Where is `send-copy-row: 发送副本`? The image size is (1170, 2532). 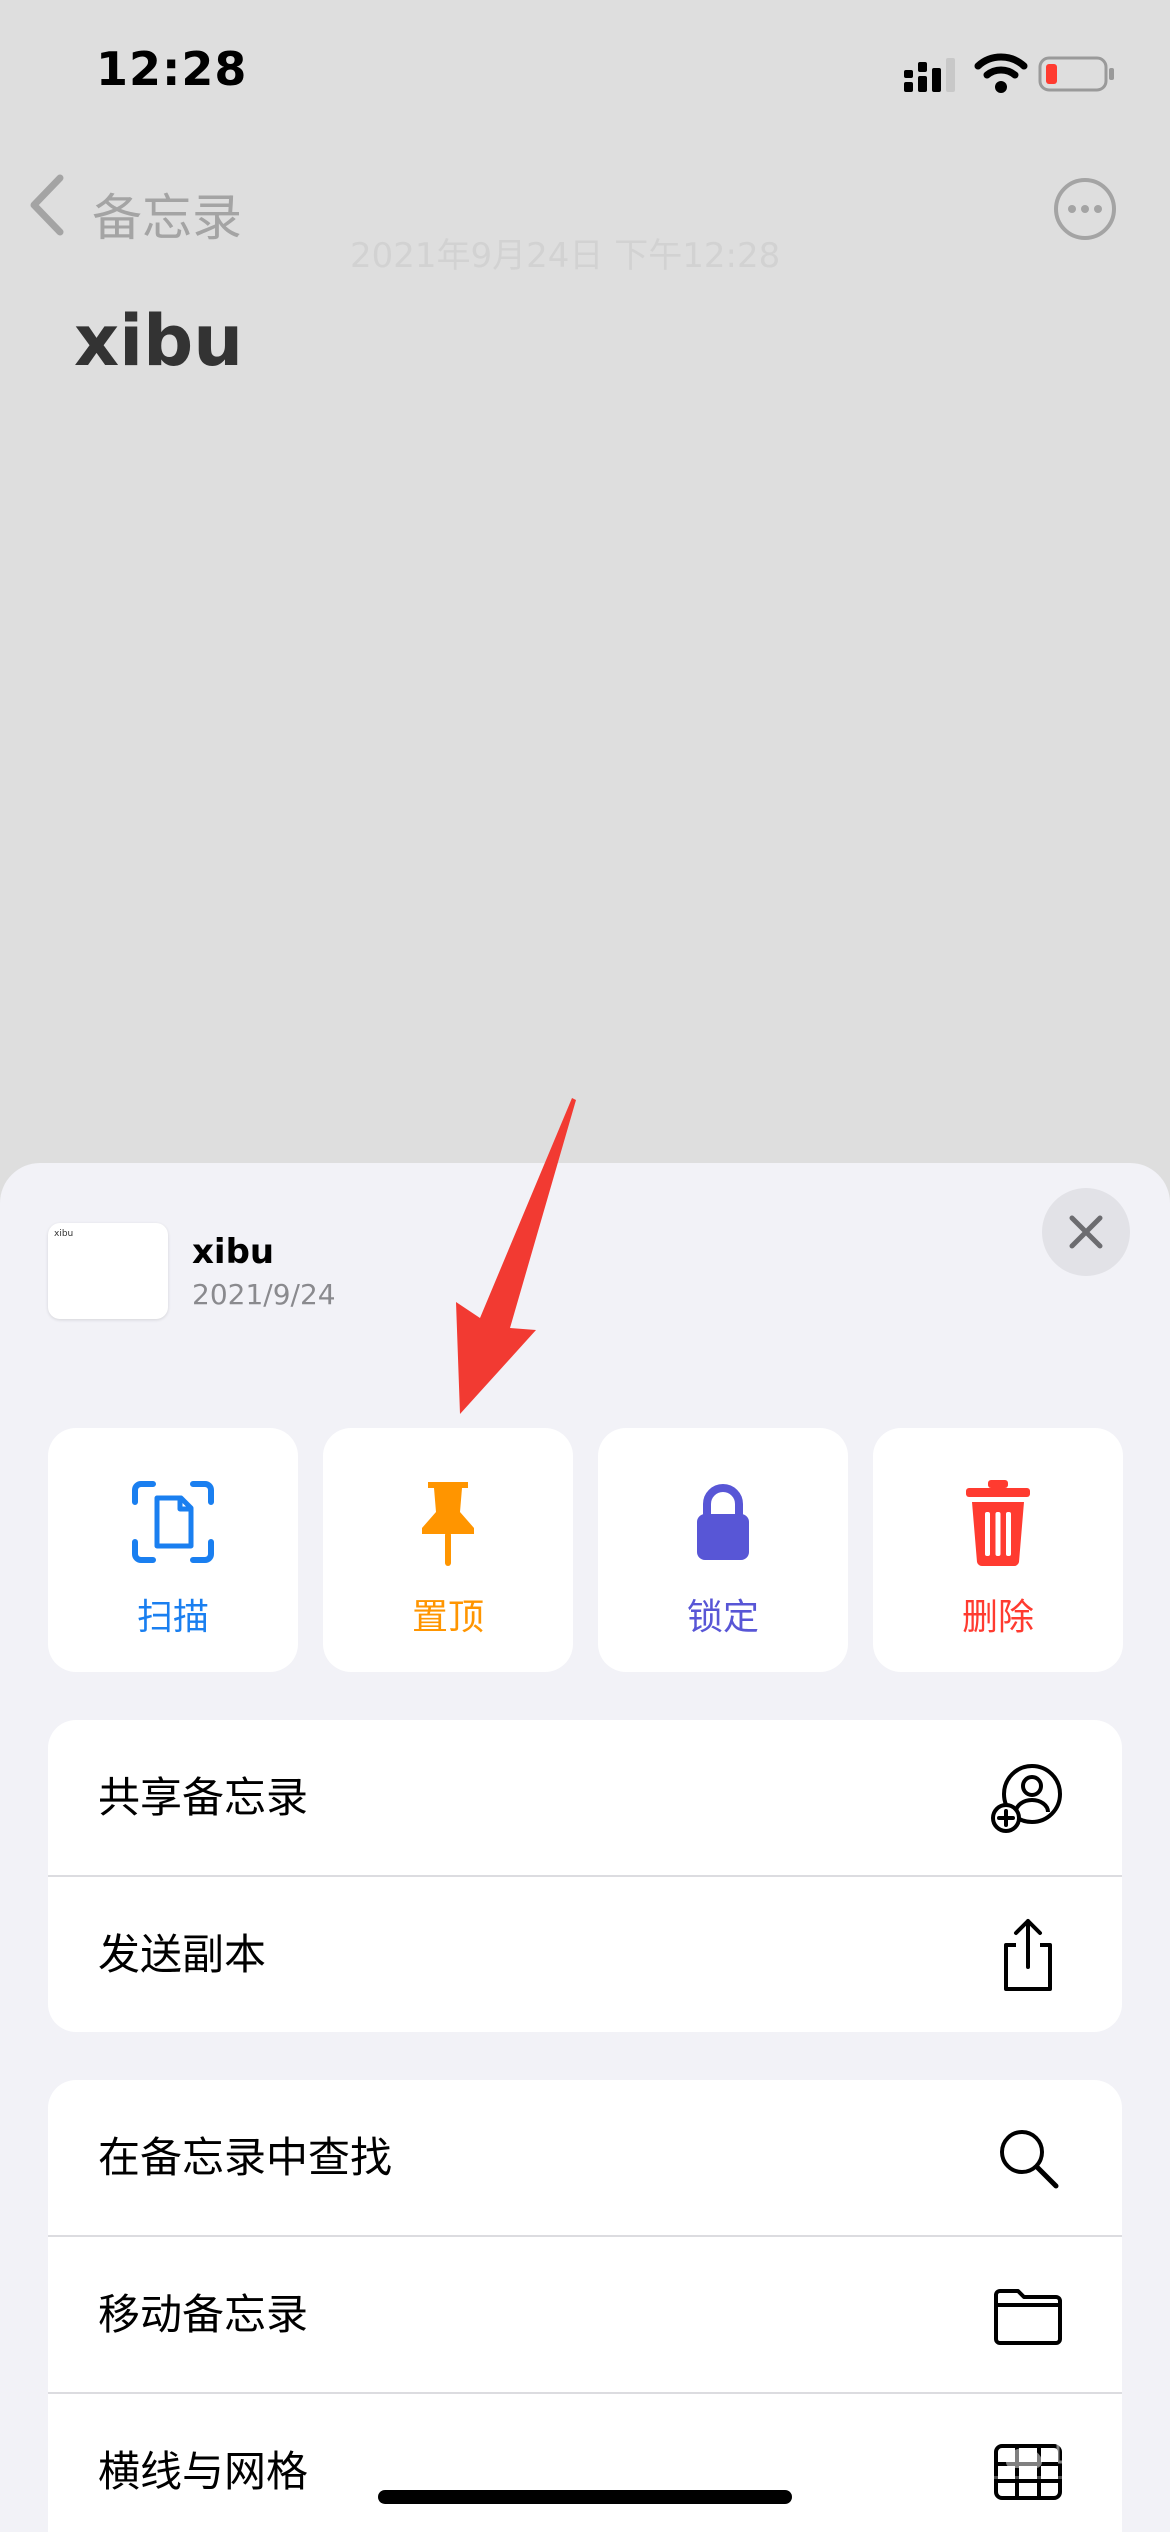
send-copy-row: 发送副本 is located at coordinates (585, 1953).